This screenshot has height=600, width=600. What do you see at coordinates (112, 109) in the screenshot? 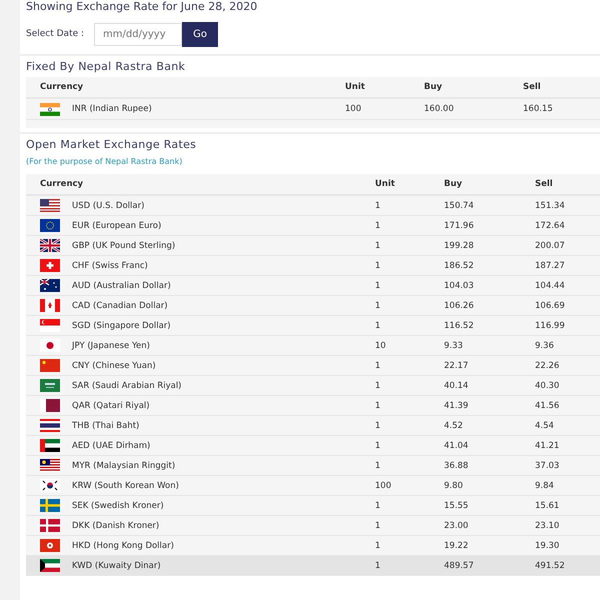
I see `currency-name: INR (Indian Rupee)` at bounding box center [112, 109].